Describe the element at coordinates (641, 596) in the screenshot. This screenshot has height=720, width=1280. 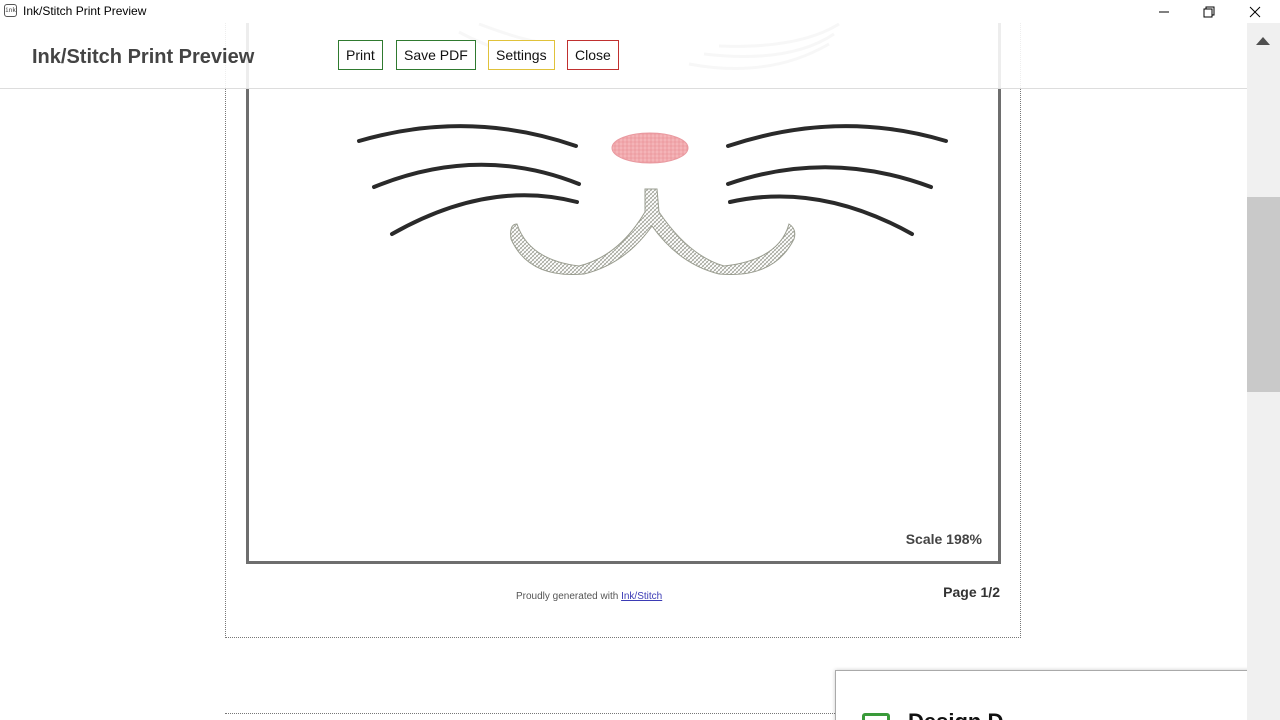
I see `inkstitch-link: Ink/Stitch` at that location.